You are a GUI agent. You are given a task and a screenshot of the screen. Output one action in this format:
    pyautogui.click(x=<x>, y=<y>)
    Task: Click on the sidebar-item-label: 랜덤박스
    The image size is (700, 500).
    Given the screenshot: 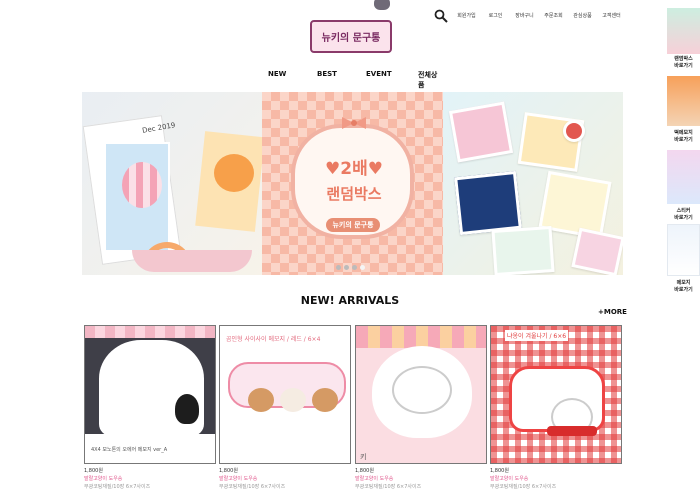 What is the action you would take?
    pyautogui.click(x=683, y=59)
    